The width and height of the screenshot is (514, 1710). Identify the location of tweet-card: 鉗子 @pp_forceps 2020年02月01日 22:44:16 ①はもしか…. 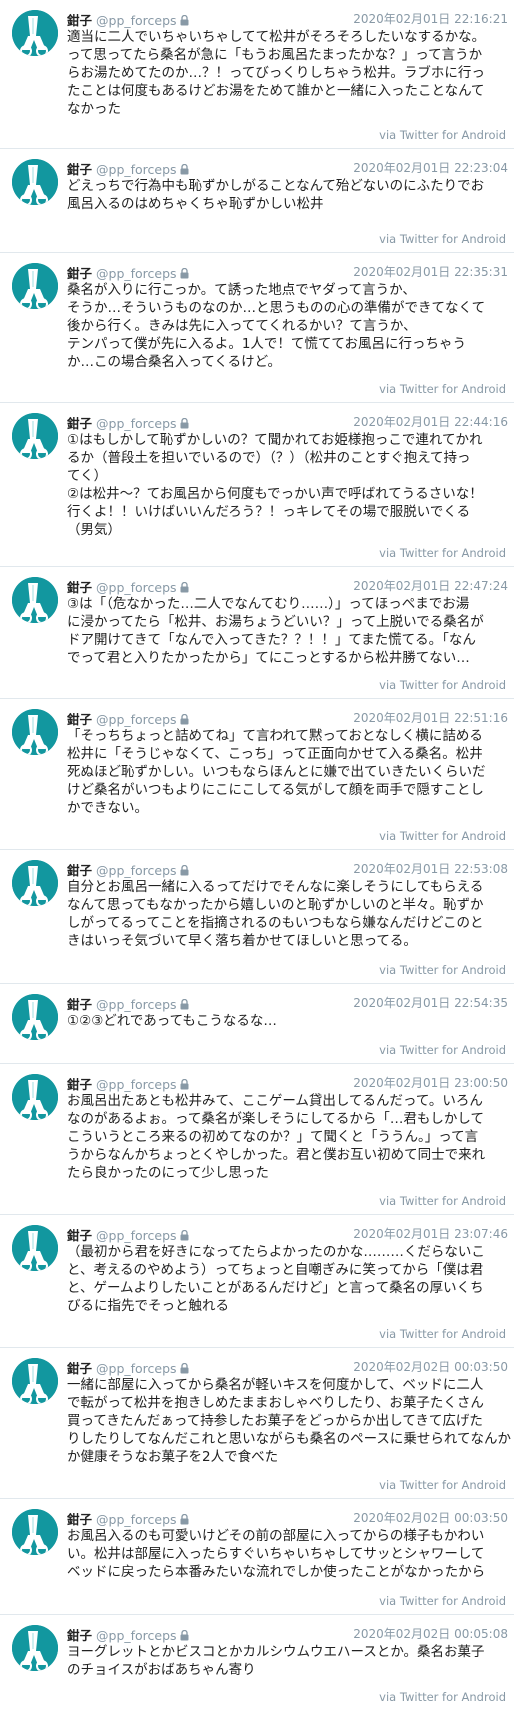
(257, 485).